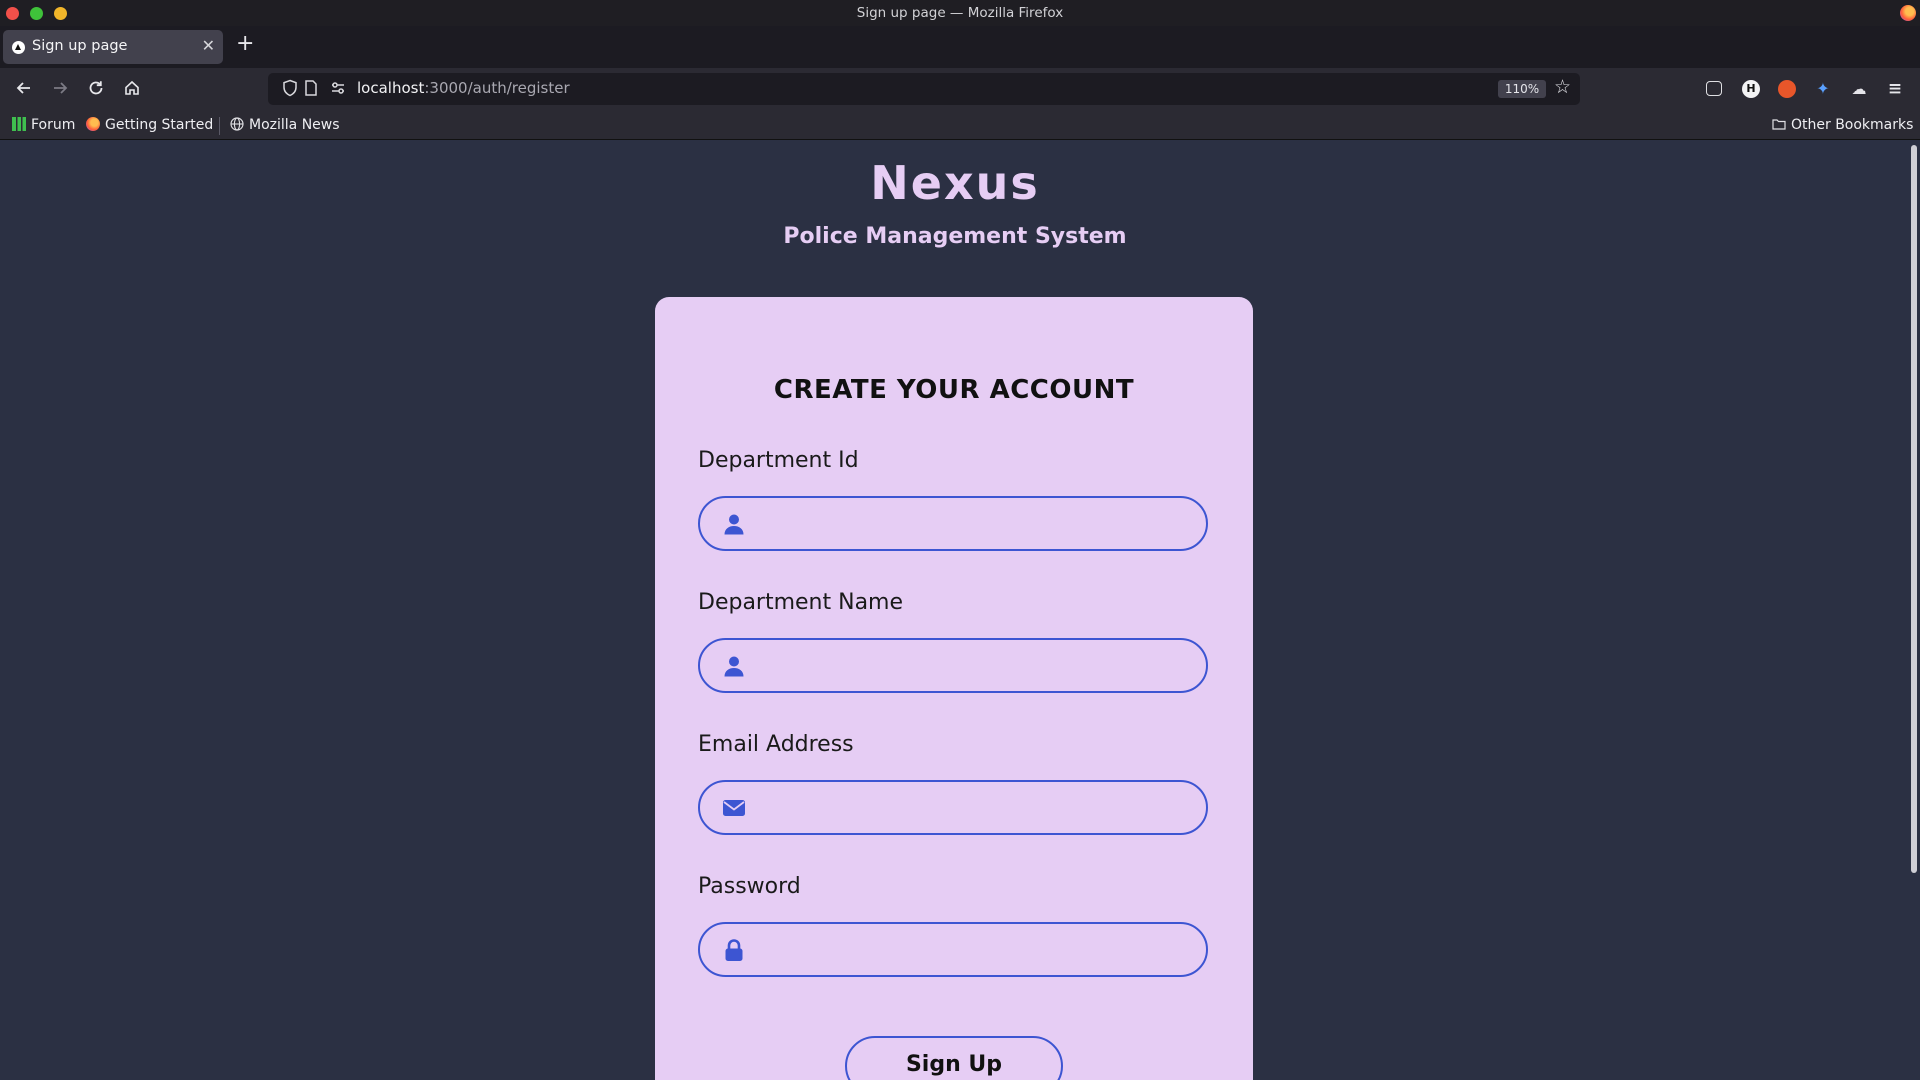  Describe the element at coordinates (801, 602) in the screenshot. I see `department-name-label: Department Name` at that location.